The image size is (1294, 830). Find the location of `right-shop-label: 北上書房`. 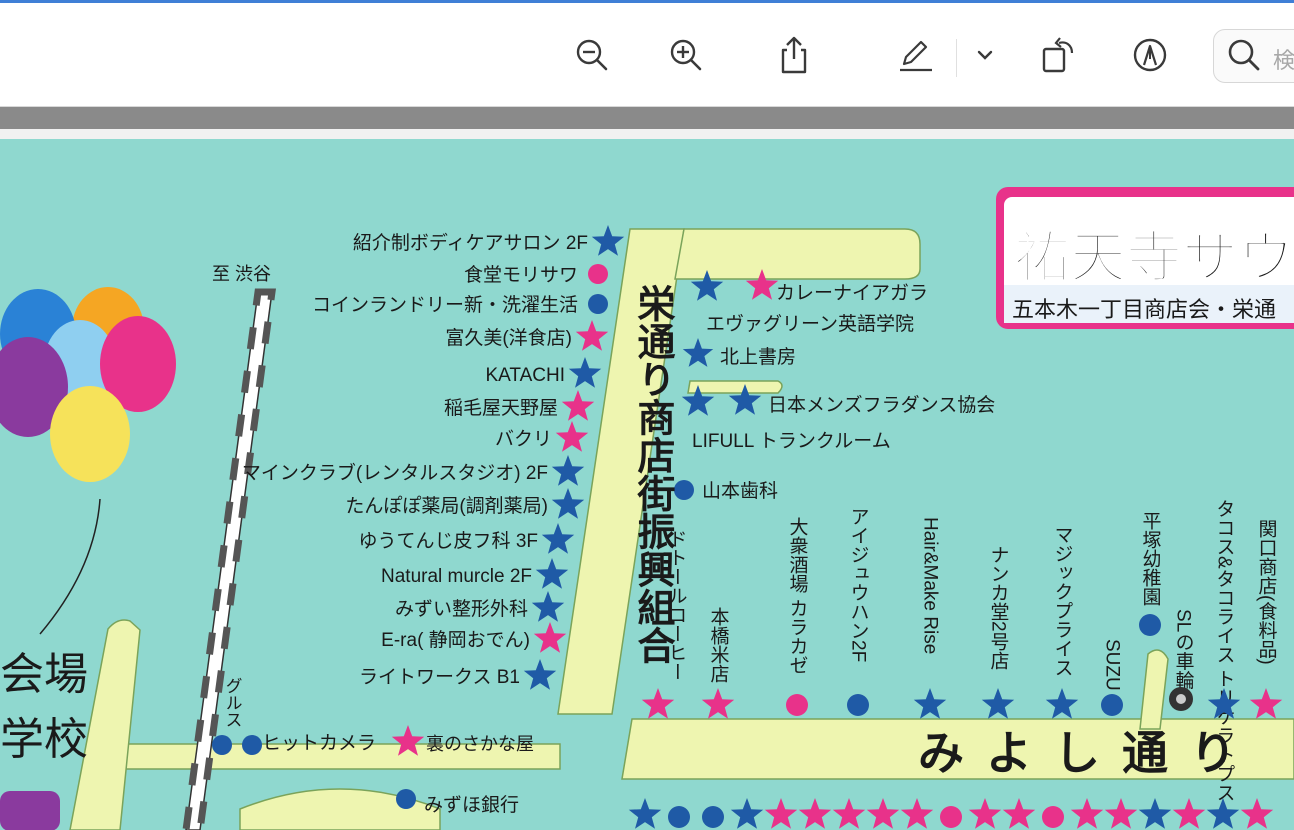

right-shop-label: 北上書房 is located at coordinates (758, 357).